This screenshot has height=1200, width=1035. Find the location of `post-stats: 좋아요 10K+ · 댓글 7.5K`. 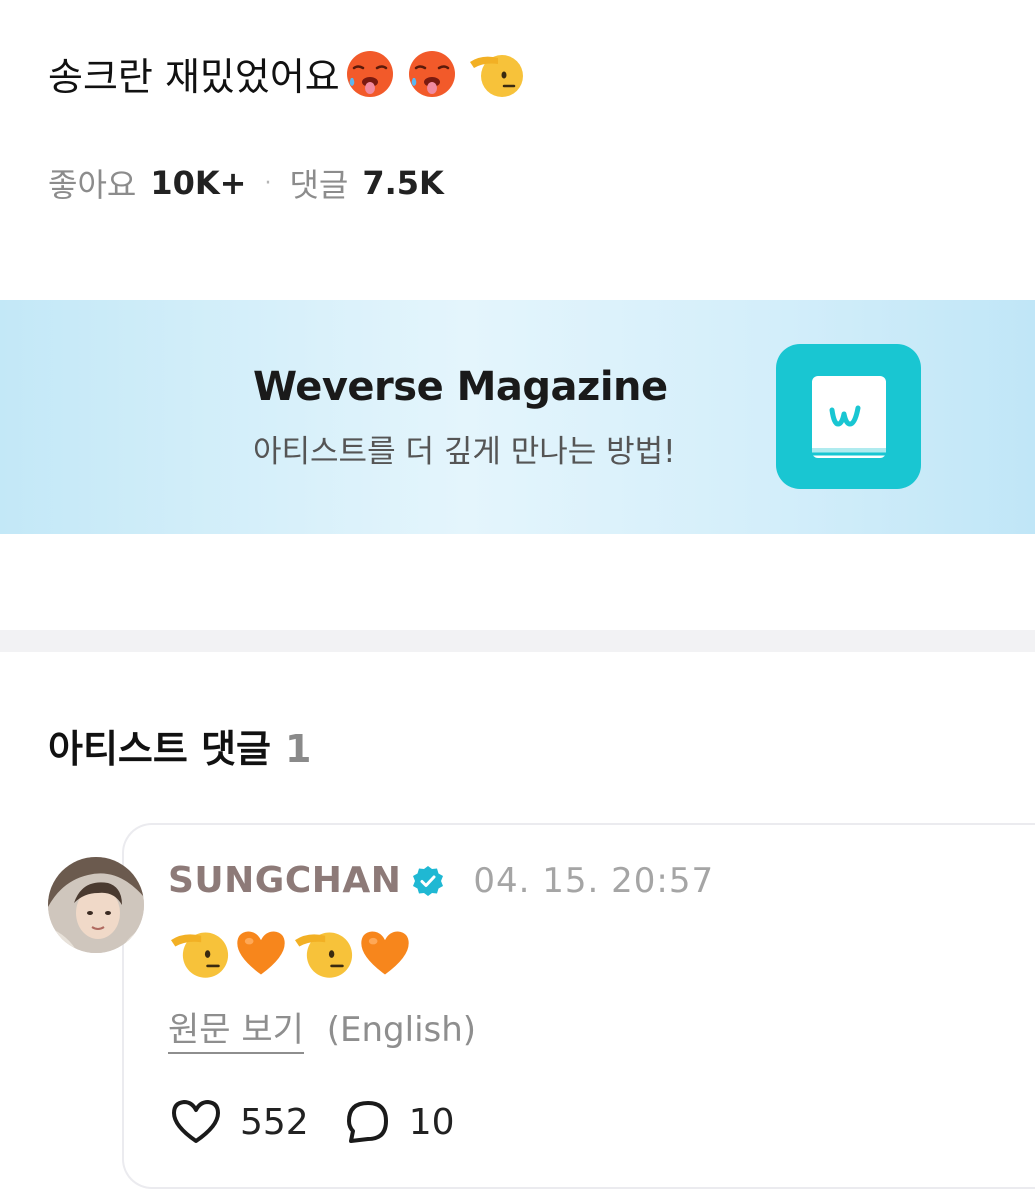

post-stats: 좋아요 10K+ · 댓글 7.5K is located at coordinates (246, 183).